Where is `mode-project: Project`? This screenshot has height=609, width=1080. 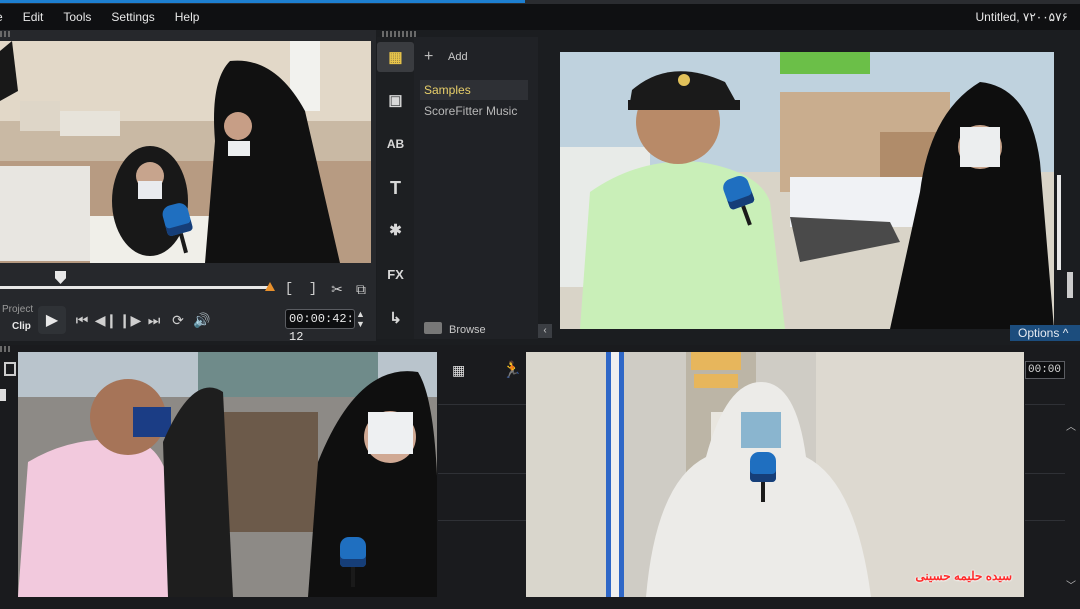
mode-project: Project is located at coordinates (17, 309).